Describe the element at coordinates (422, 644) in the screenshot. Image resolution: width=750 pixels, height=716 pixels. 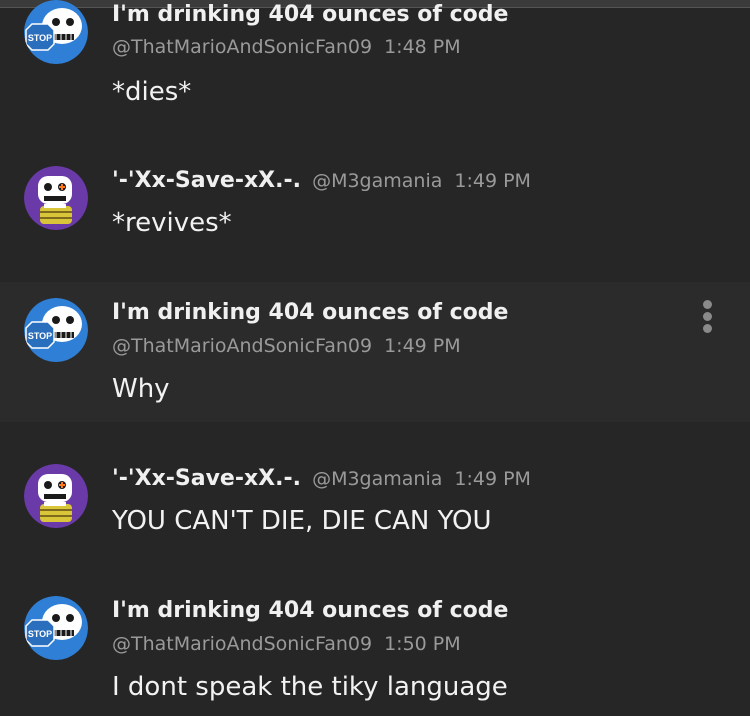
I see `timestamp: 1:50 PM` at that location.